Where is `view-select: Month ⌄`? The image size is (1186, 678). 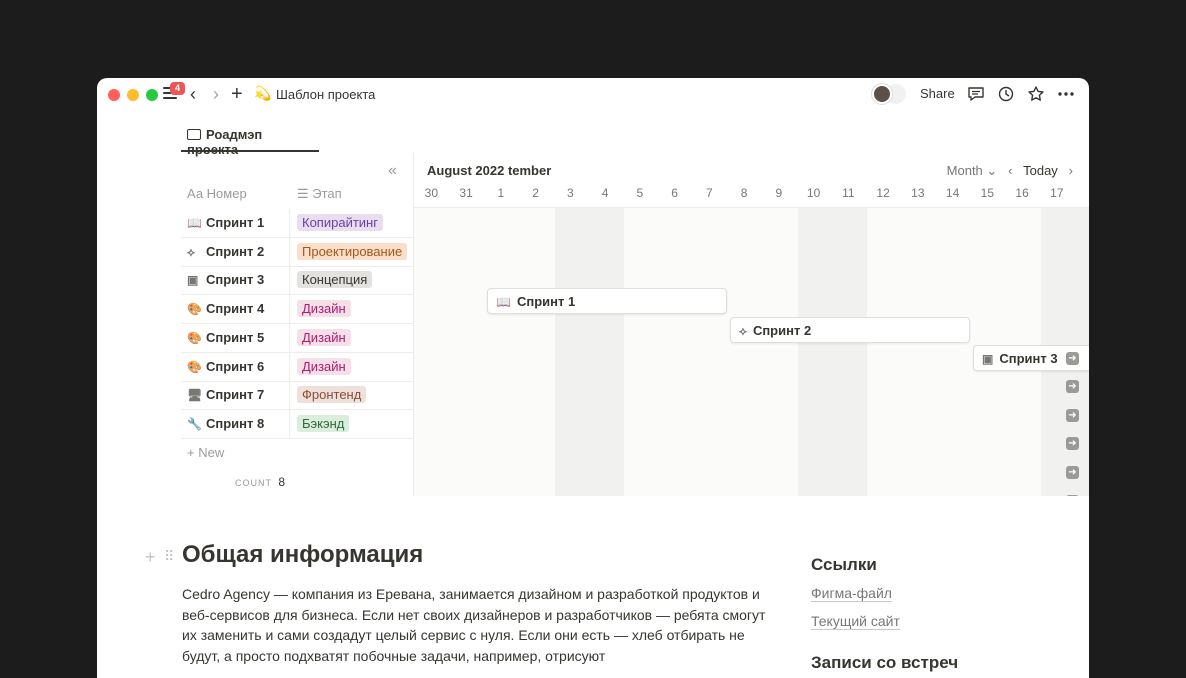 view-select: Month ⌄ is located at coordinates (972, 170).